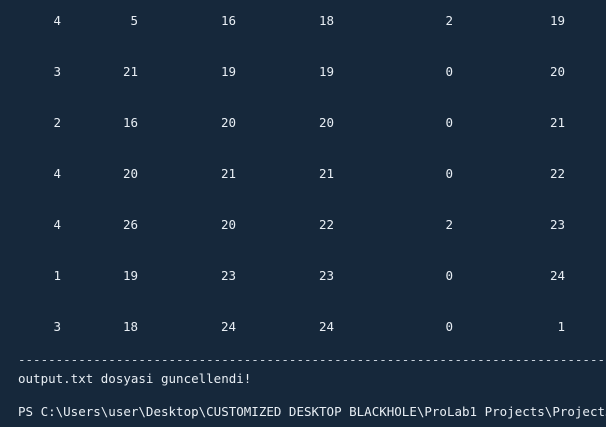 This screenshot has height=427, width=606. Describe the element at coordinates (130, 224) in the screenshot. I see `table-cell: 26` at that location.